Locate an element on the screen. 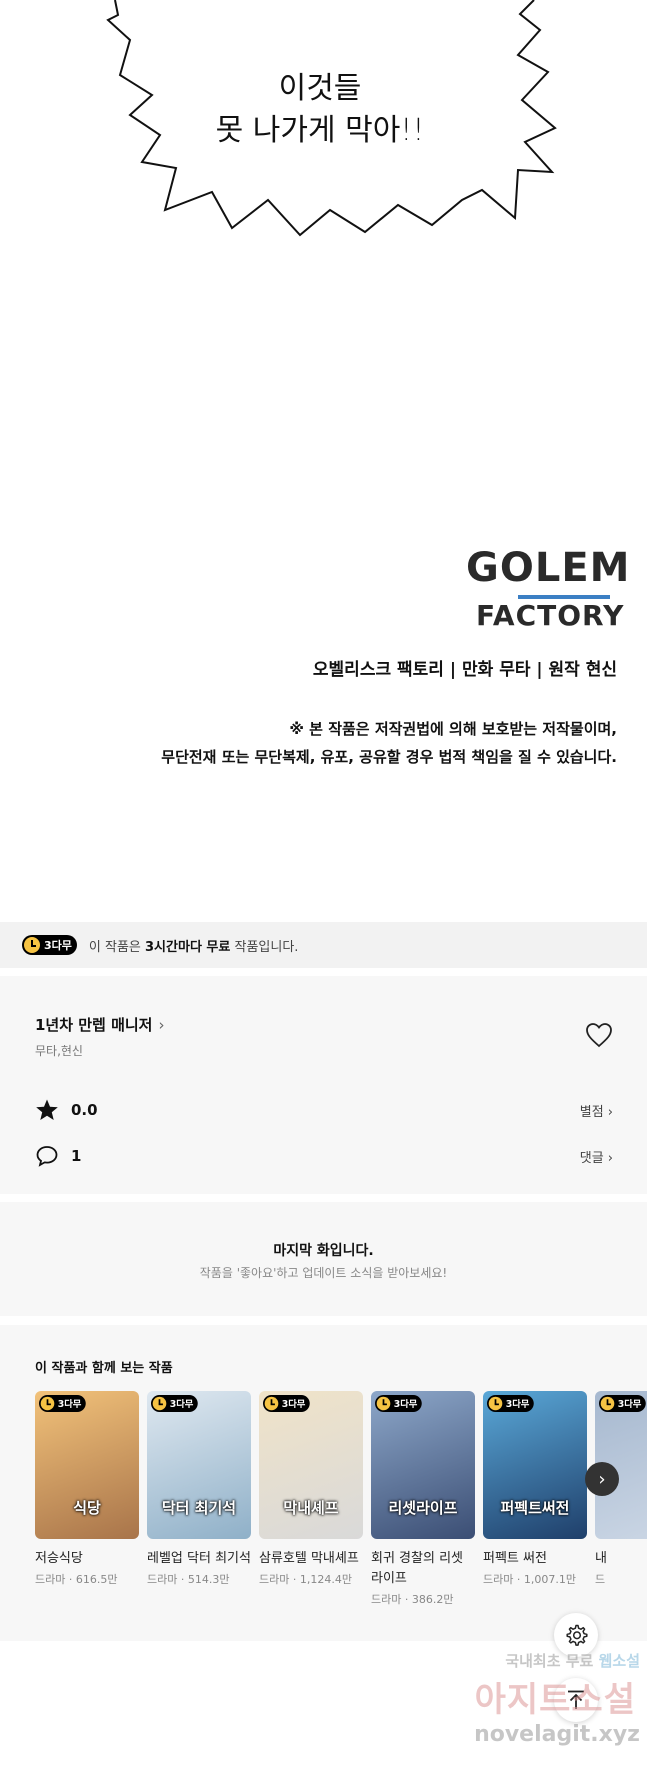 The height and width of the screenshot is (1767, 647). gear-icon is located at coordinates (577, 1635).